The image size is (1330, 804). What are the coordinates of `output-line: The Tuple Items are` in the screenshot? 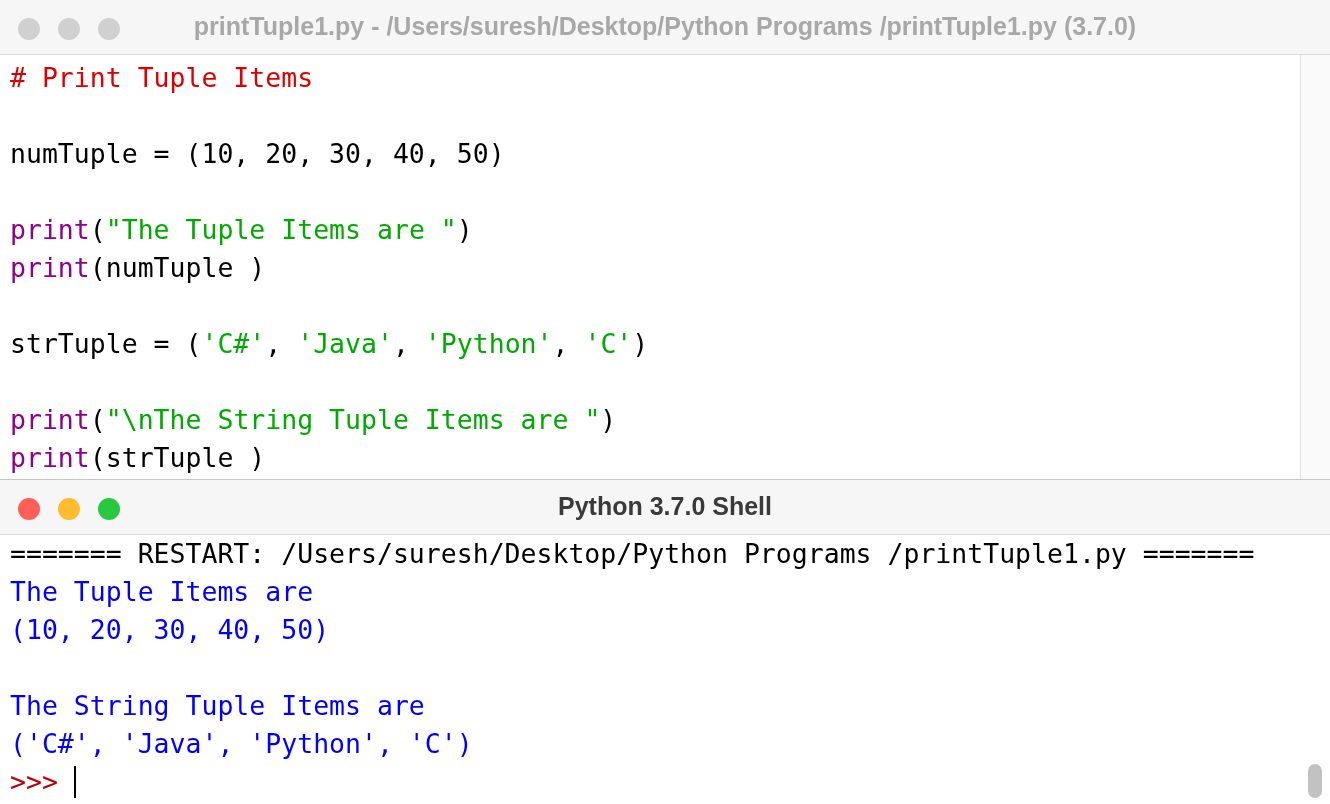 It's located at (162, 592).